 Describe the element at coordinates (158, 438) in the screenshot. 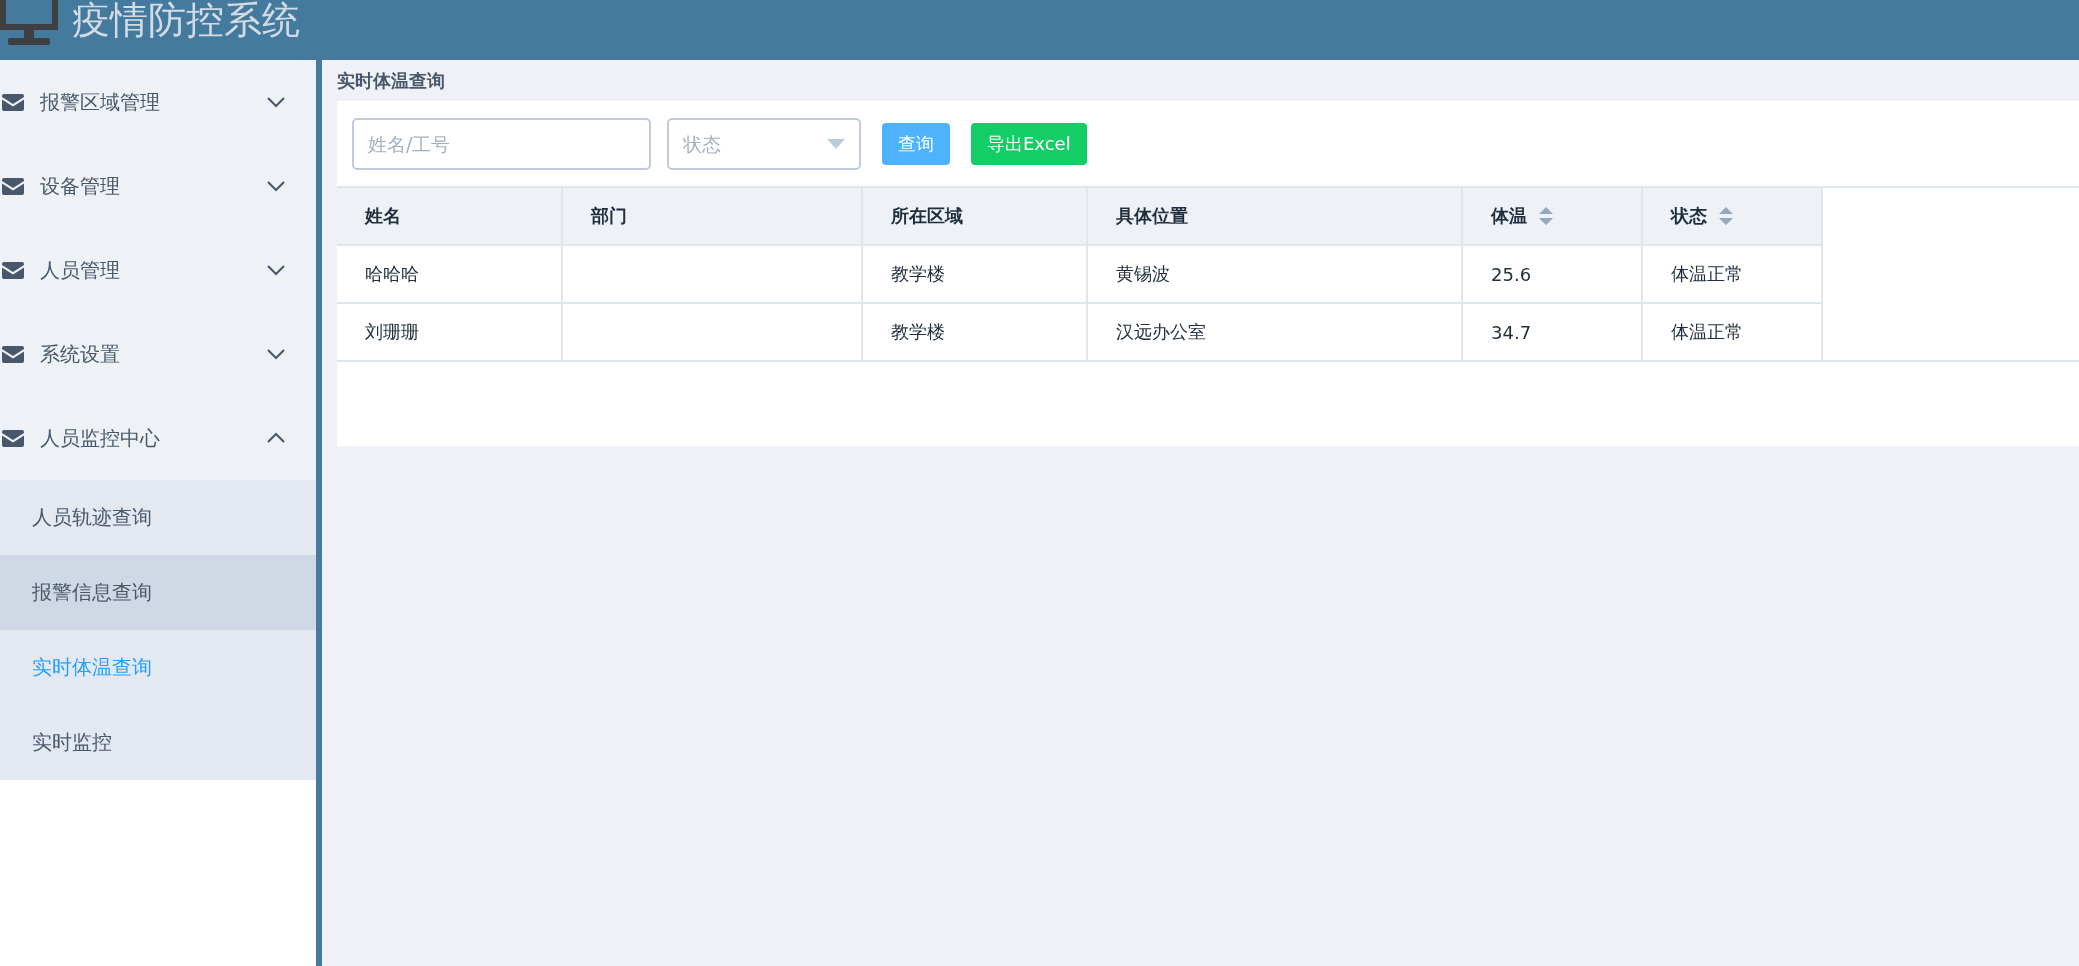

I see `sidebar-group: 人员监控中心` at that location.